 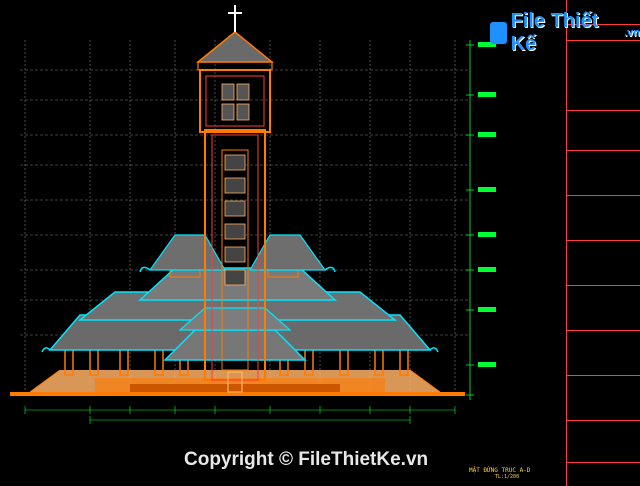 I want to click on sheet-scale: TL:1/200, so click(x=507, y=477).